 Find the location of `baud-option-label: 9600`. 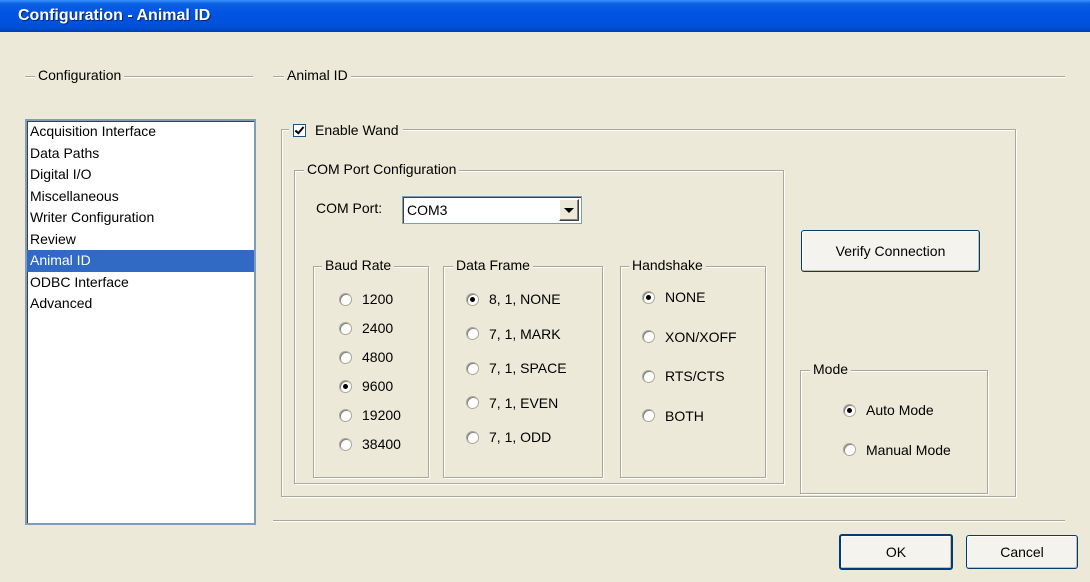

baud-option-label: 9600 is located at coordinates (378, 386).